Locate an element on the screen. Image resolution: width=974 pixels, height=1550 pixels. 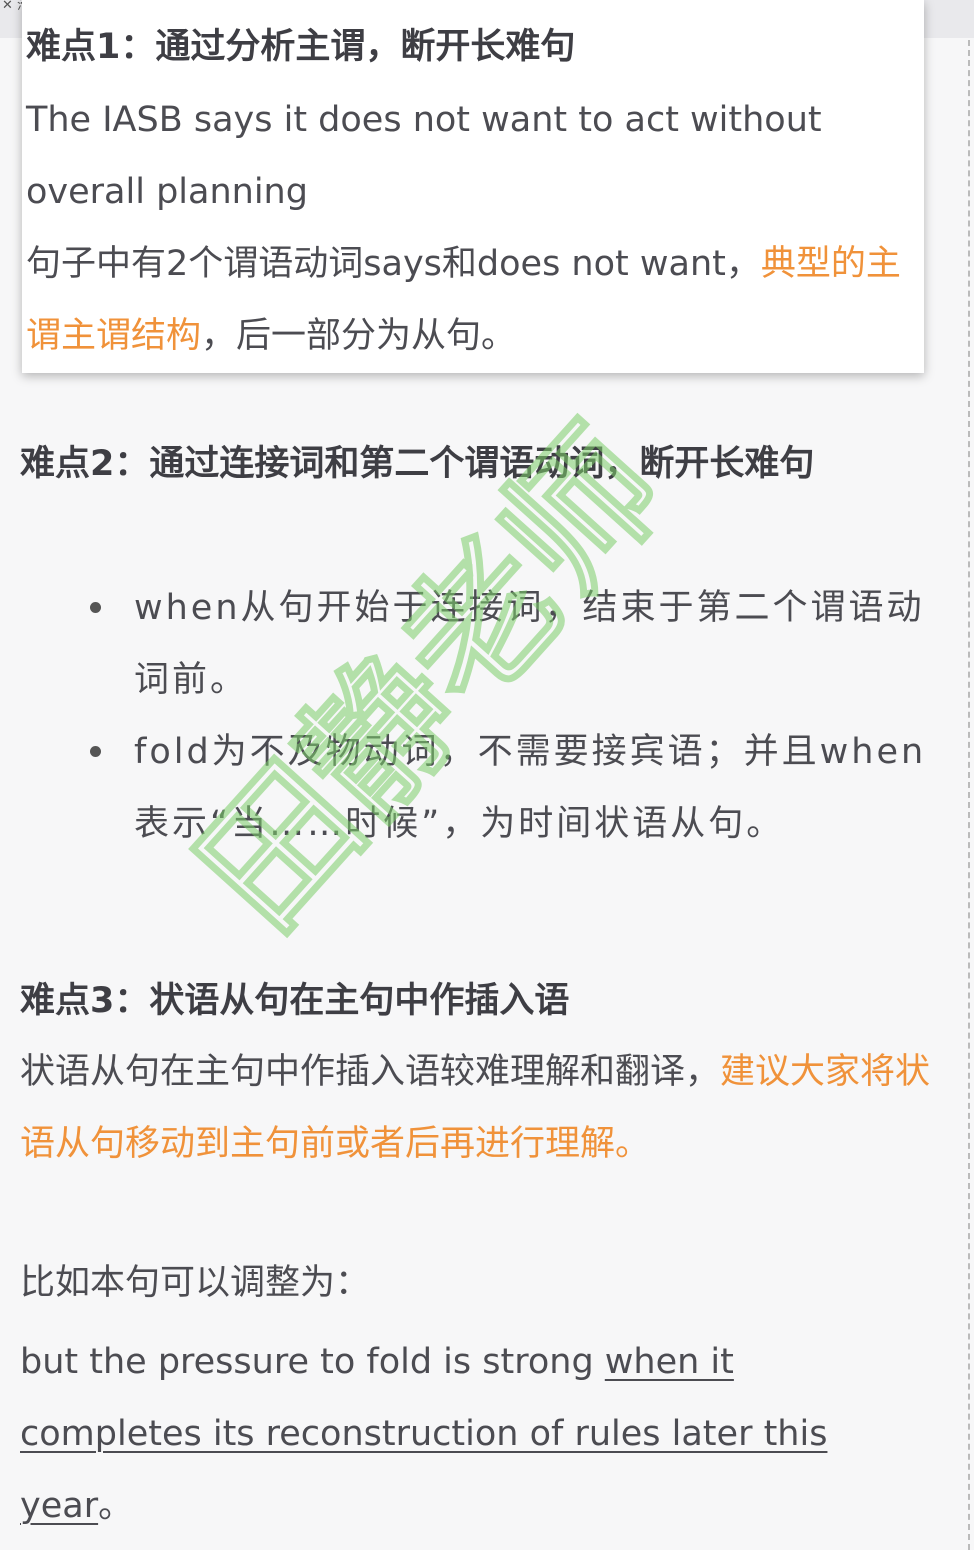
section1-explanation: 句子中有2个谓语动词says和does not want， is located at coordinates (393, 264).